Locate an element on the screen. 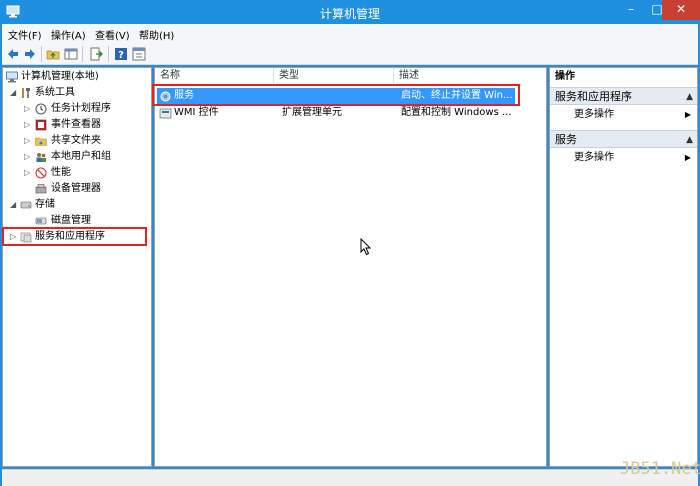 The image size is (700, 486). disk-management-icon is located at coordinates (41, 221).